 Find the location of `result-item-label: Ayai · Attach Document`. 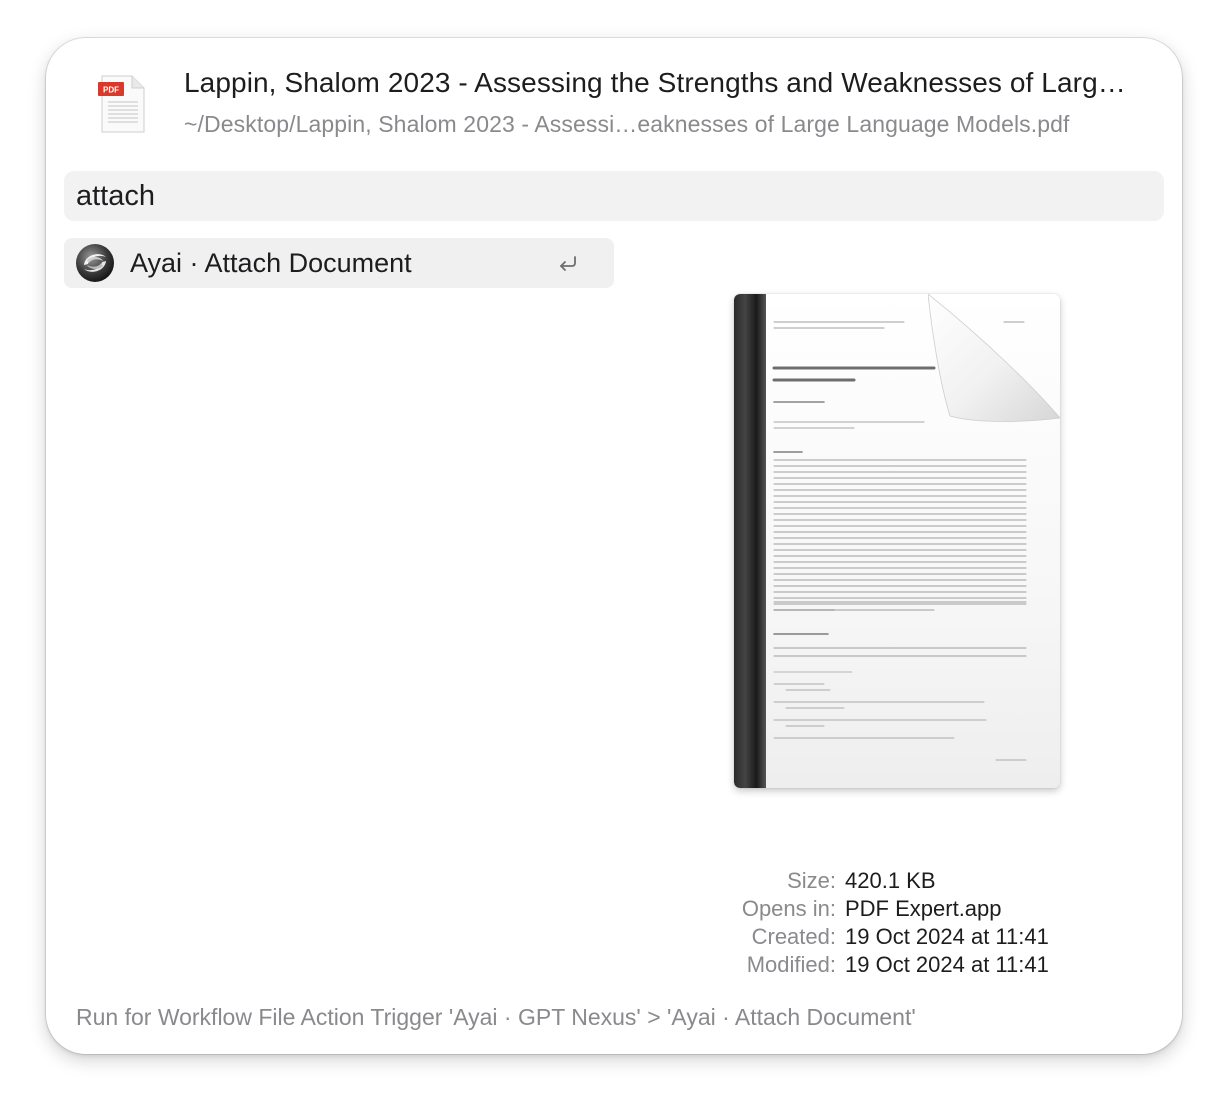

result-item-label: Ayai · Attach Document is located at coordinates (271, 263).